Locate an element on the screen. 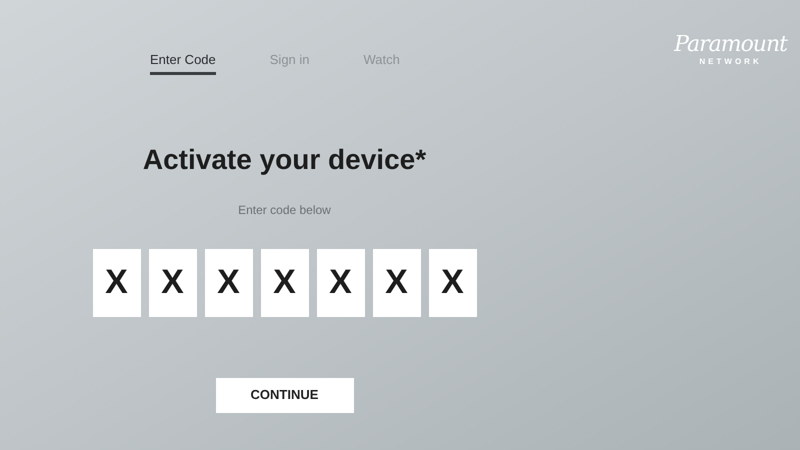 This screenshot has height=450, width=800. logo-wordmark: Paramount is located at coordinates (730, 45).